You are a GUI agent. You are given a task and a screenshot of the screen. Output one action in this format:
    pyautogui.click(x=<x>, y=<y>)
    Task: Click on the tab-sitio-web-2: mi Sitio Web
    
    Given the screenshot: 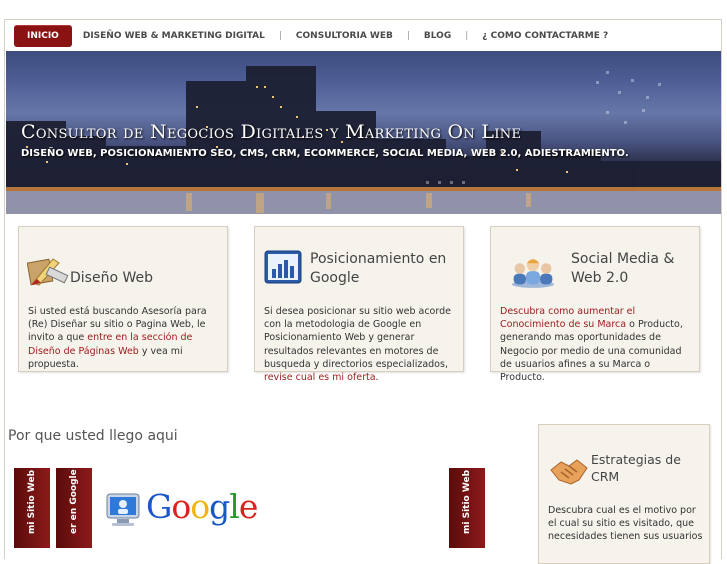 What is the action you would take?
    pyautogui.click(x=467, y=508)
    